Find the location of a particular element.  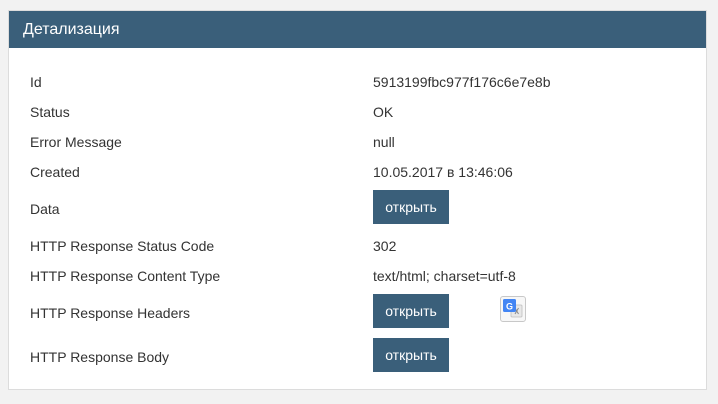

google-translate-icon: G is located at coordinates (513, 309).